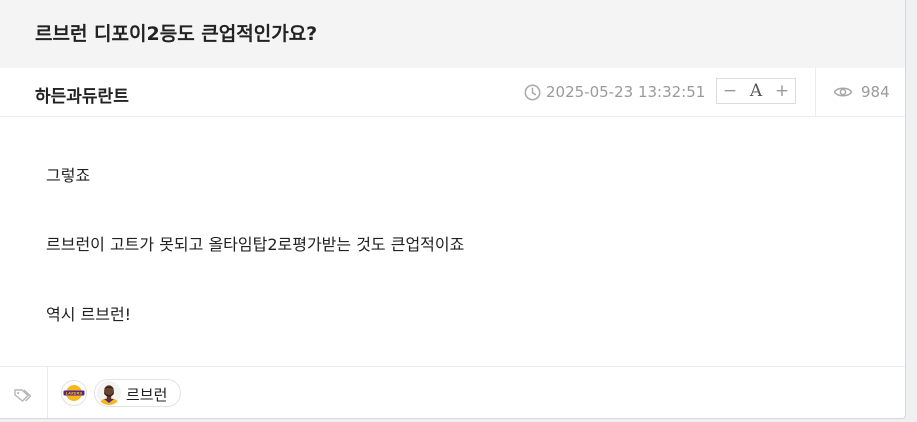 The width and height of the screenshot is (917, 422). Describe the element at coordinates (47, 392) in the screenshot. I see `tag-divider` at that location.